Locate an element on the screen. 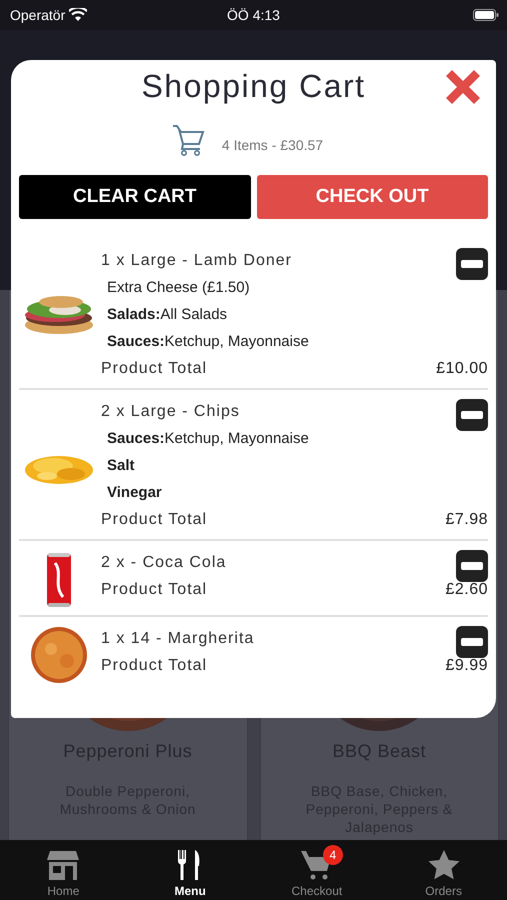  item-title: 2 x - Coca Cola is located at coordinates (163, 563).